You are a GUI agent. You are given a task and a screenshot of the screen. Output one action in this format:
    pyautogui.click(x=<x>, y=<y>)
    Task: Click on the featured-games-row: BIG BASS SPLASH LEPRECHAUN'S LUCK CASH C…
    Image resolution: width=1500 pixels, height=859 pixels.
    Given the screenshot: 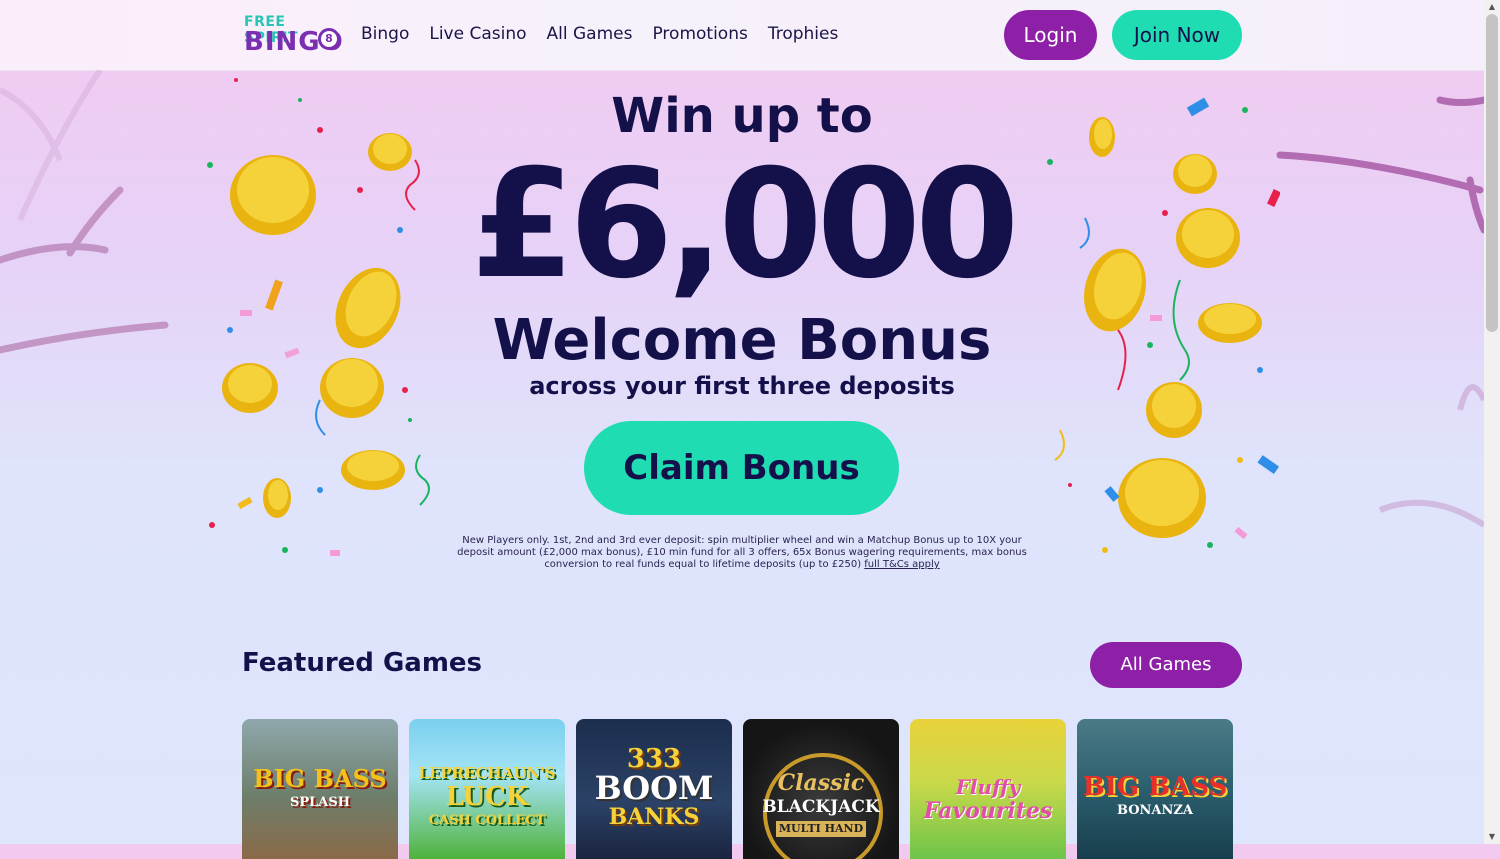 What is the action you would take?
    pyautogui.click(x=737, y=789)
    